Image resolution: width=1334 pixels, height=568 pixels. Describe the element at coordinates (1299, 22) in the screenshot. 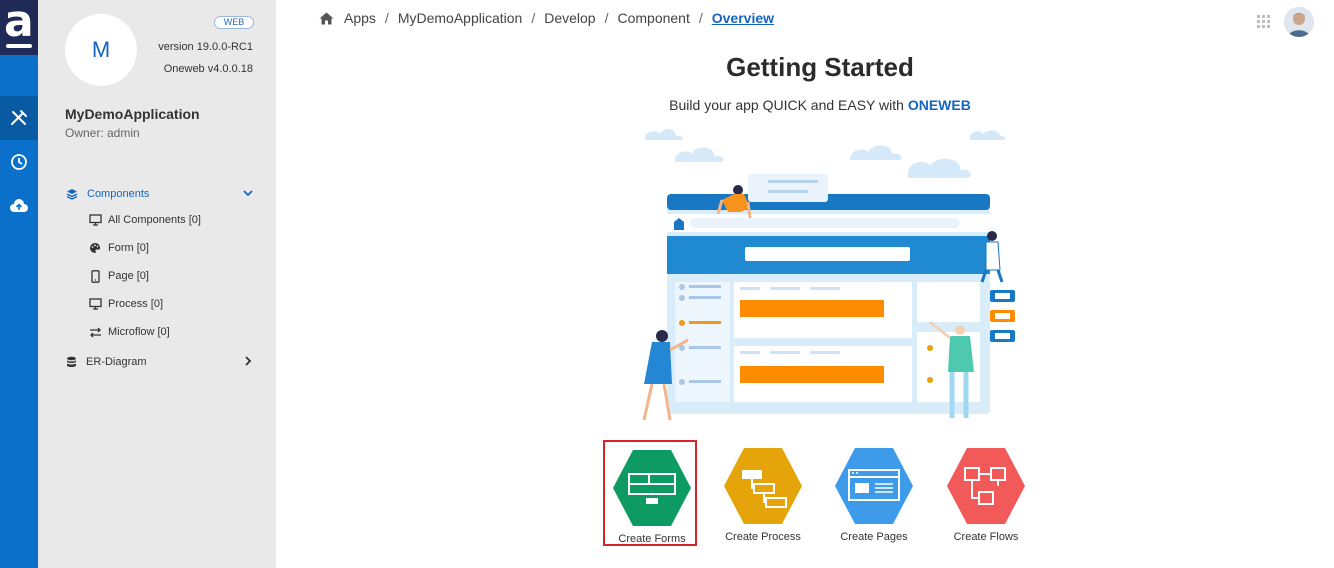

I see `user-avatar` at that location.